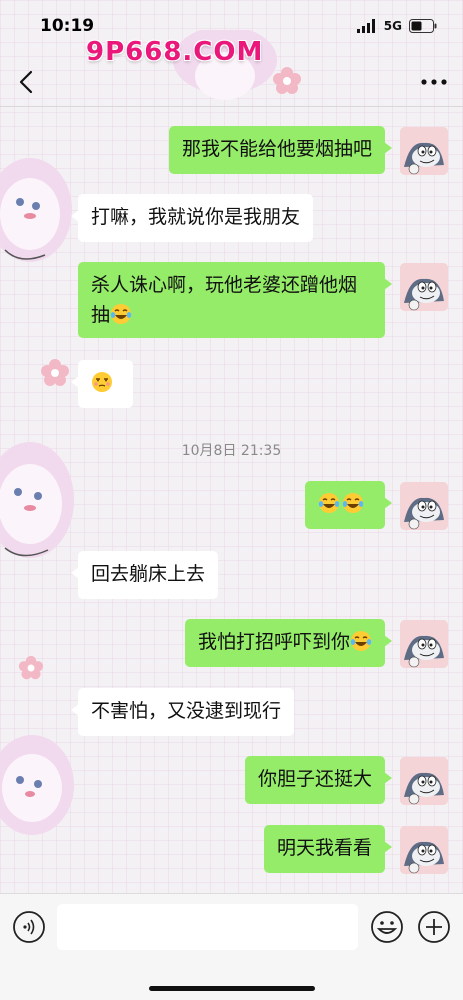 The height and width of the screenshot is (1000, 463). What do you see at coordinates (27, 82) in the screenshot?
I see `chevron-left-icon` at bounding box center [27, 82].